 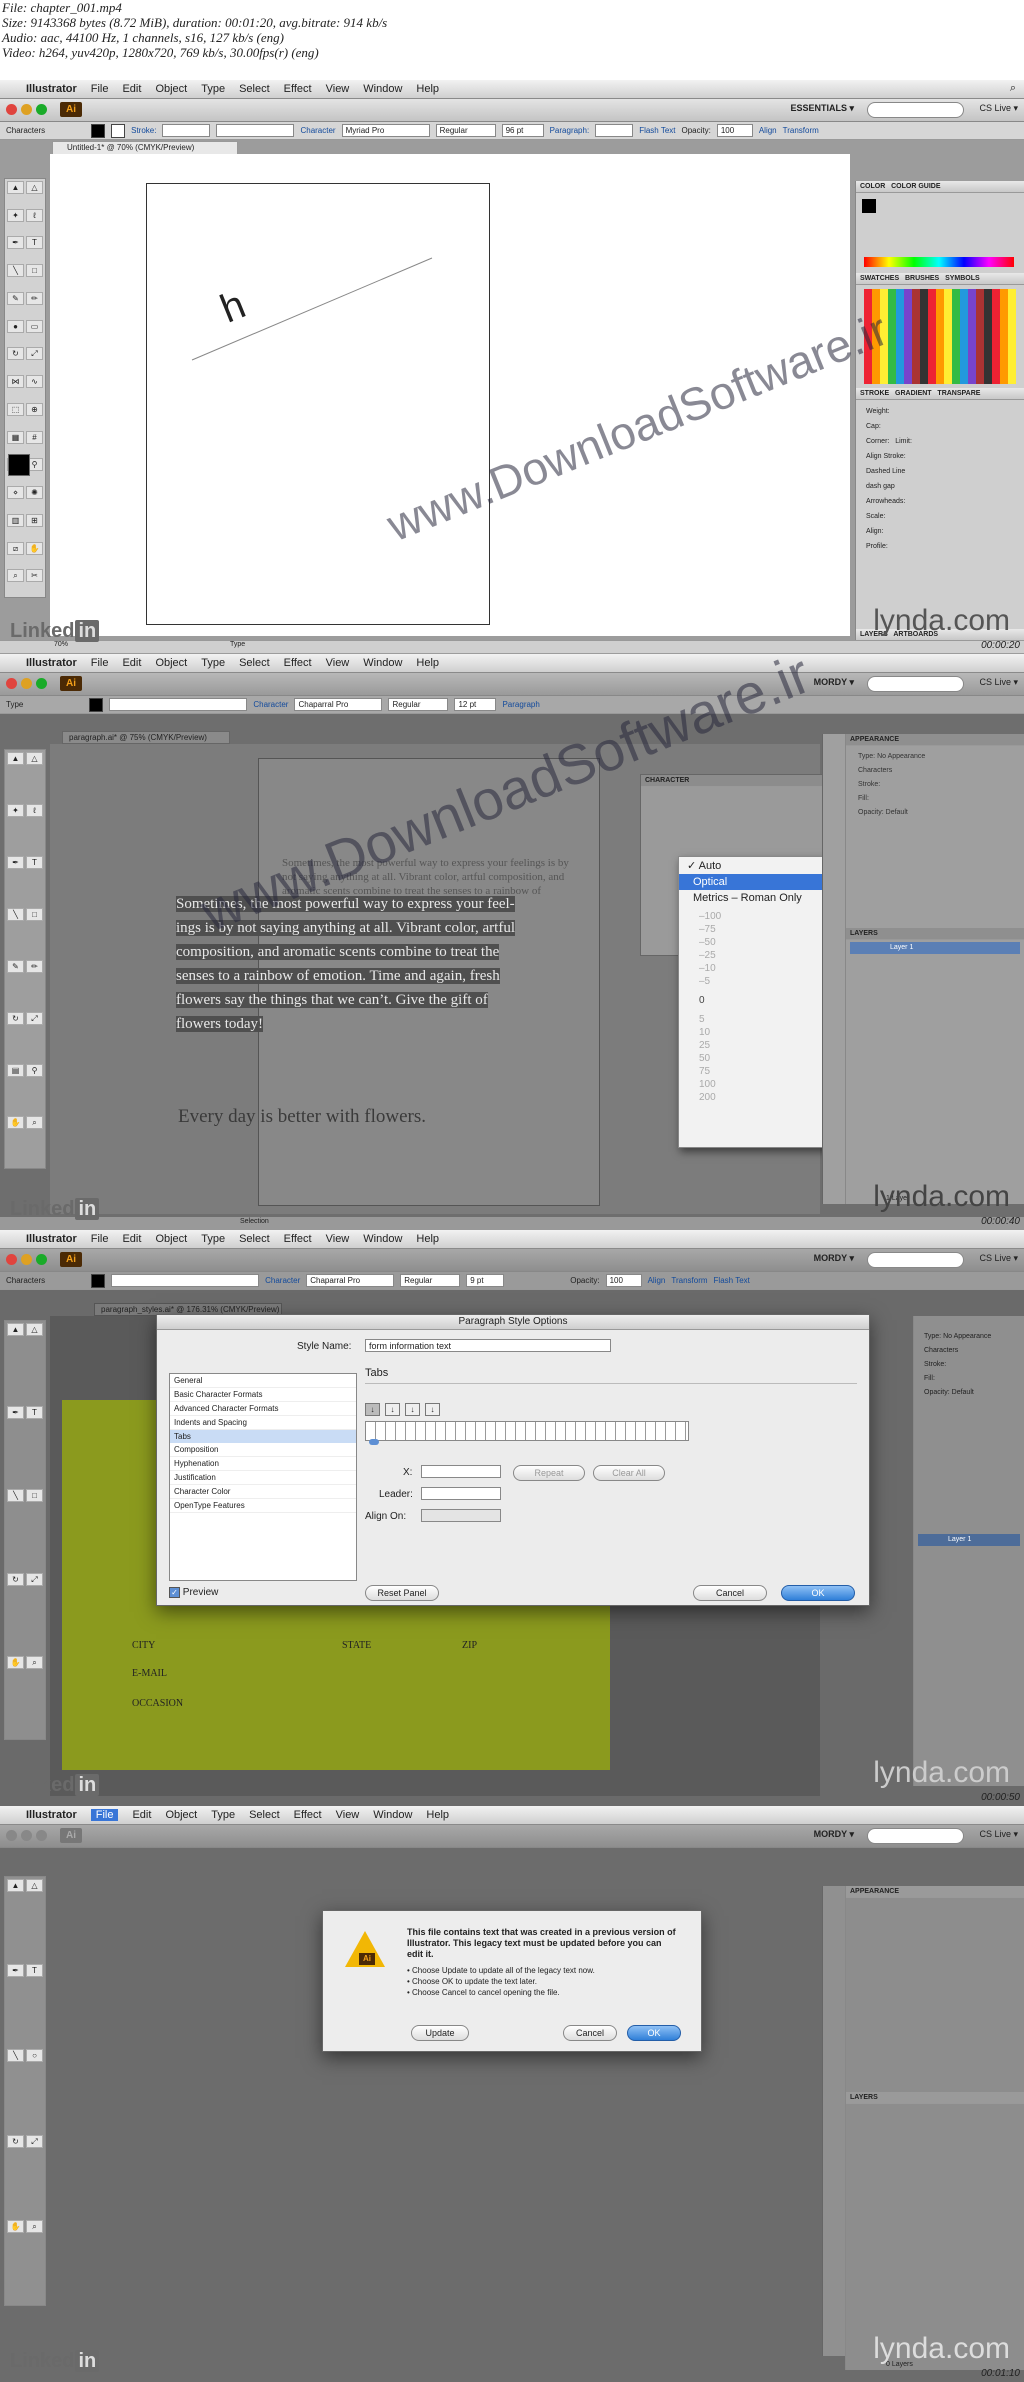 I want to click on spotlight-icon: ⌕, so click(x=1013, y=88).